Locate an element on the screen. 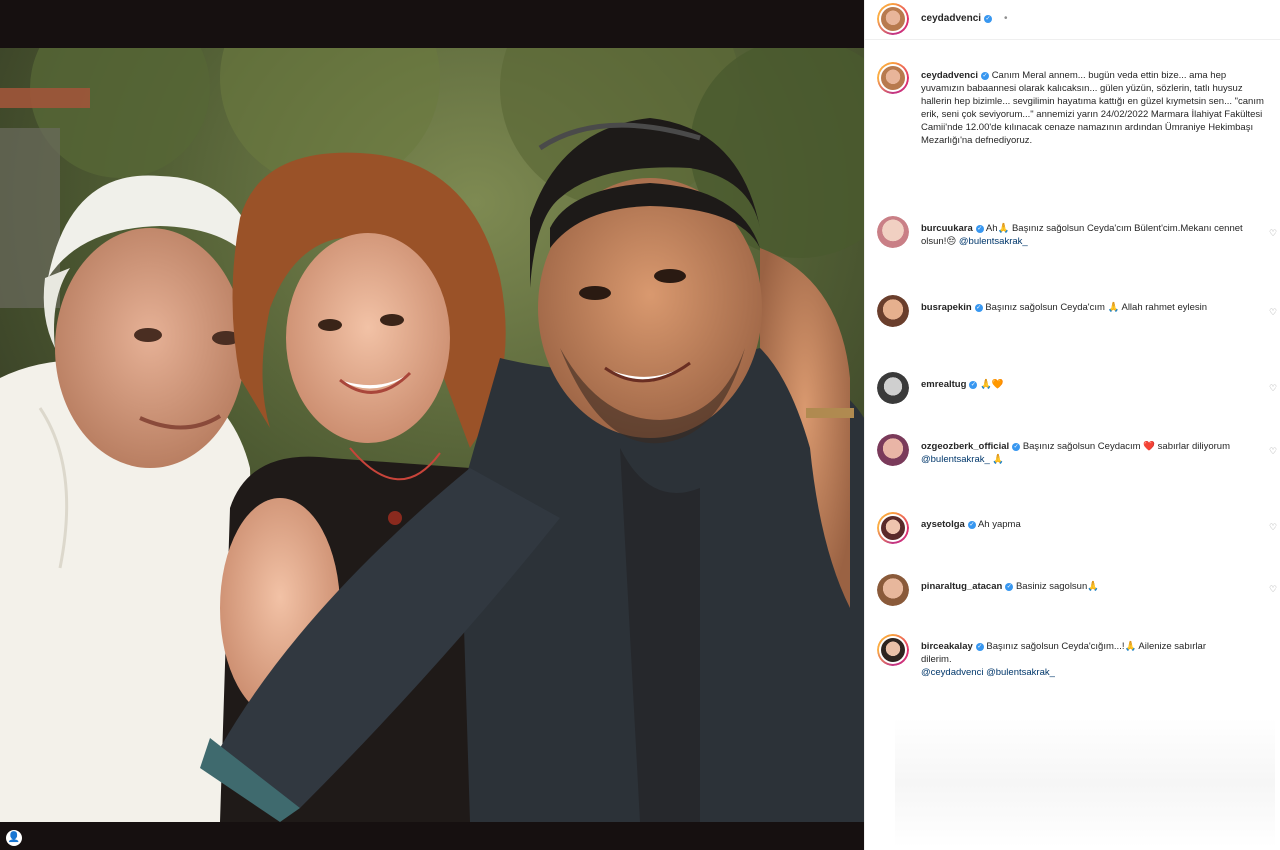  comment-body-suffix: 🙏 is located at coordinates (997, 459).